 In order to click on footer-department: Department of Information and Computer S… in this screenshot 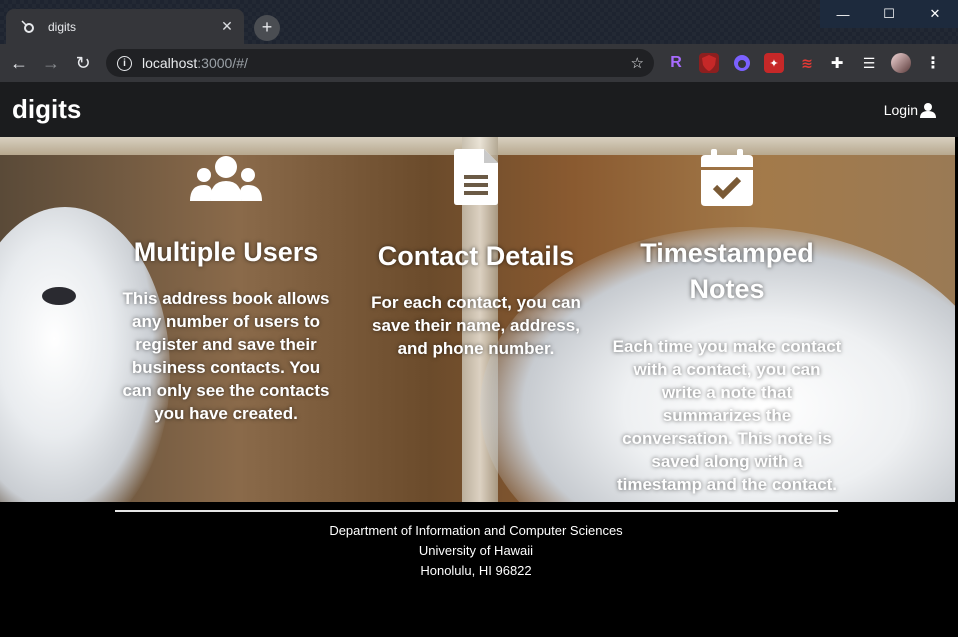, I will do `click(476, 530)`.